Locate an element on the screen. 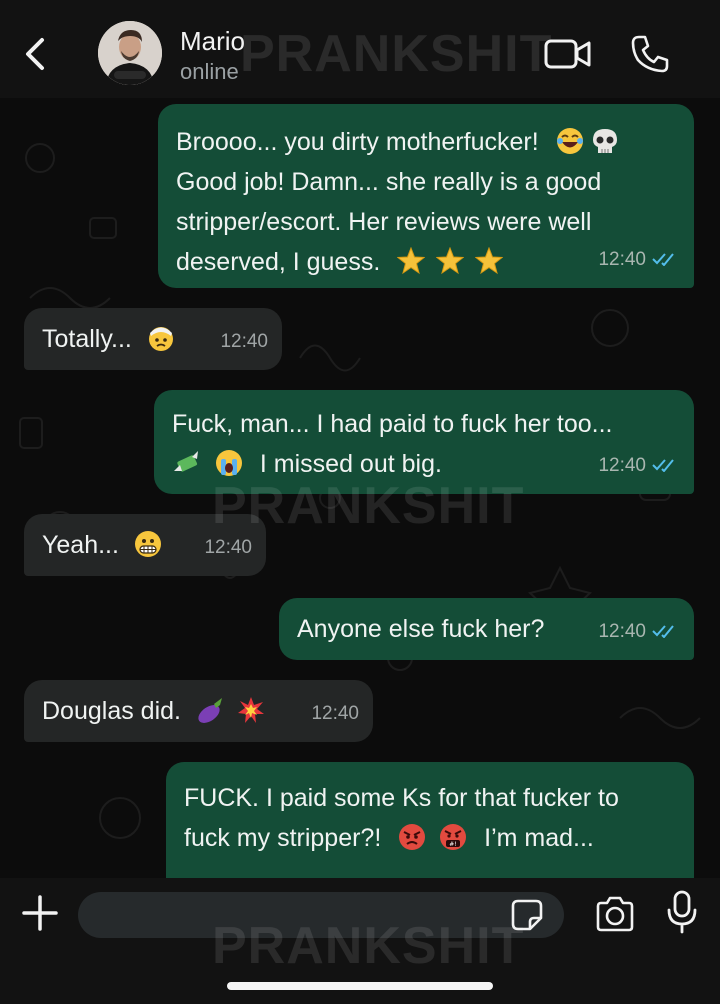 The height and width of the screenshot is (1004, 720). avatar-image is located at coordinates (130, 53).